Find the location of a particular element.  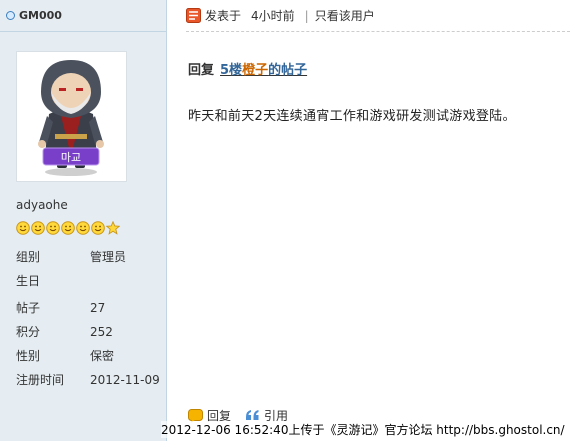

avatar: 마교 is located at coordinates (71, 116).